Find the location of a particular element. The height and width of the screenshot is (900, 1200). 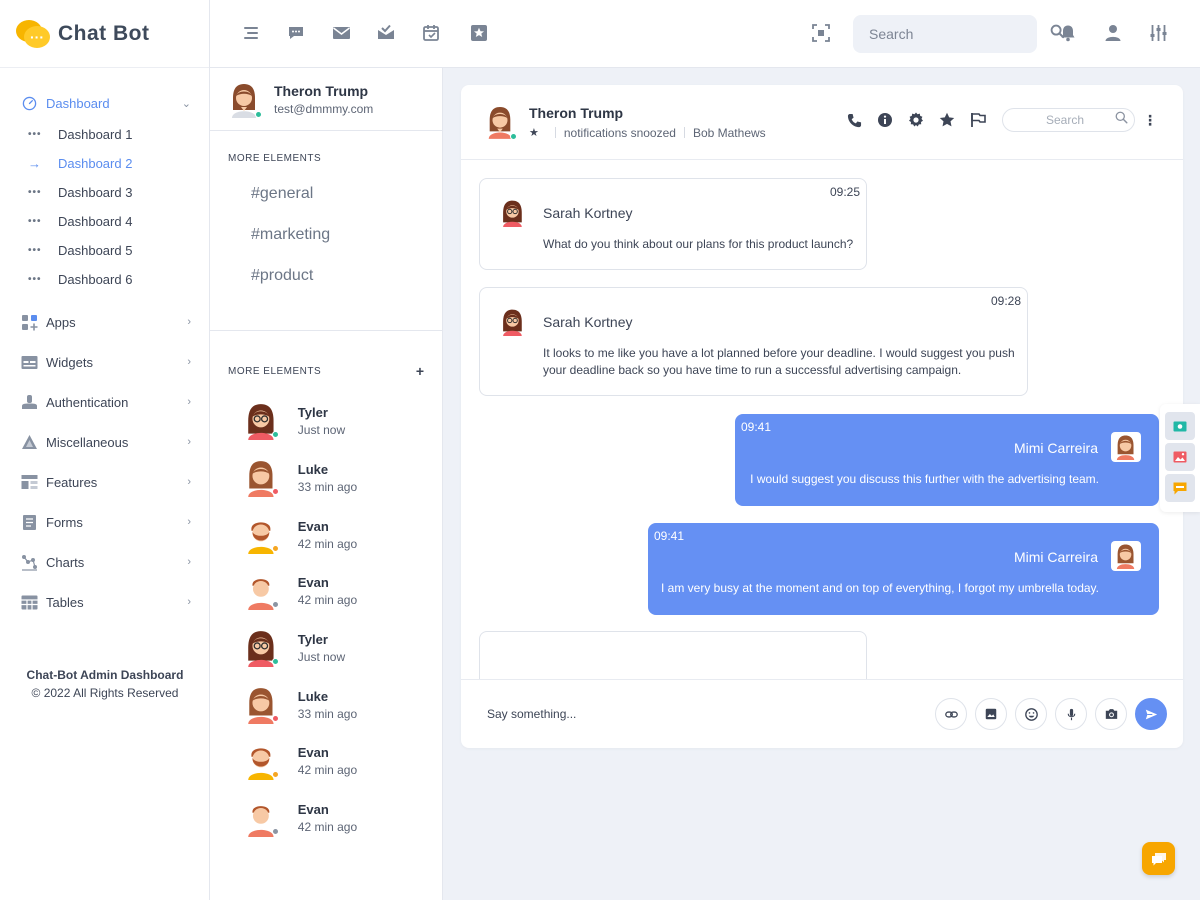

chat-search-input is located at coordinates (1065, 120).